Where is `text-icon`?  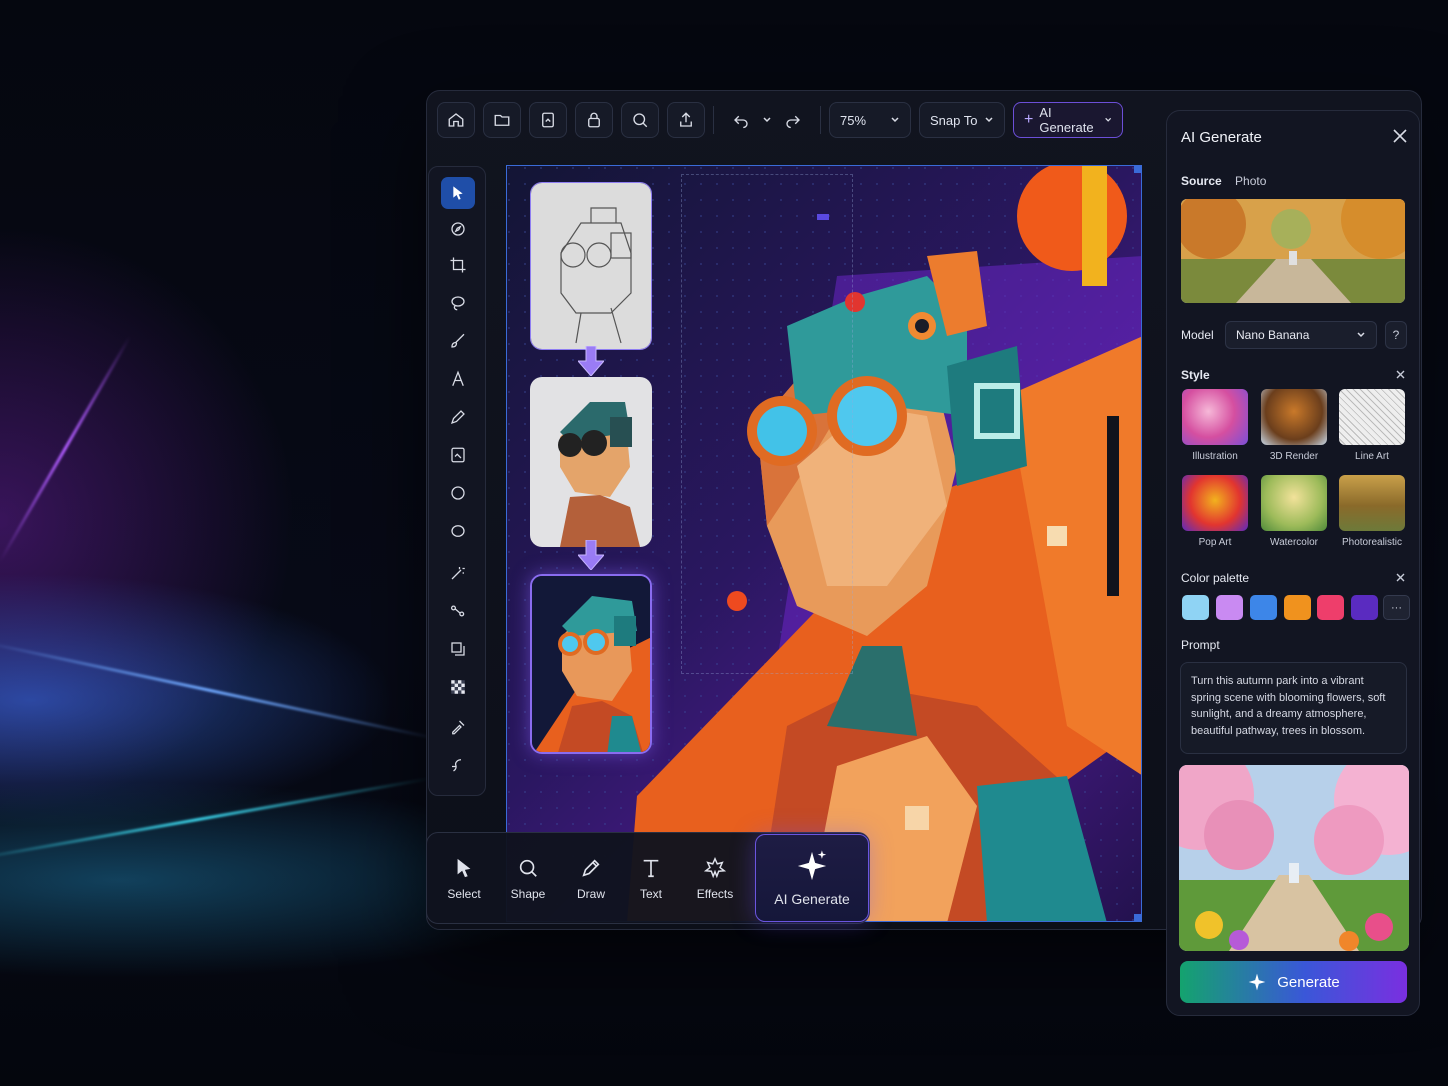
text-icon is located at coordinates (458, 378).